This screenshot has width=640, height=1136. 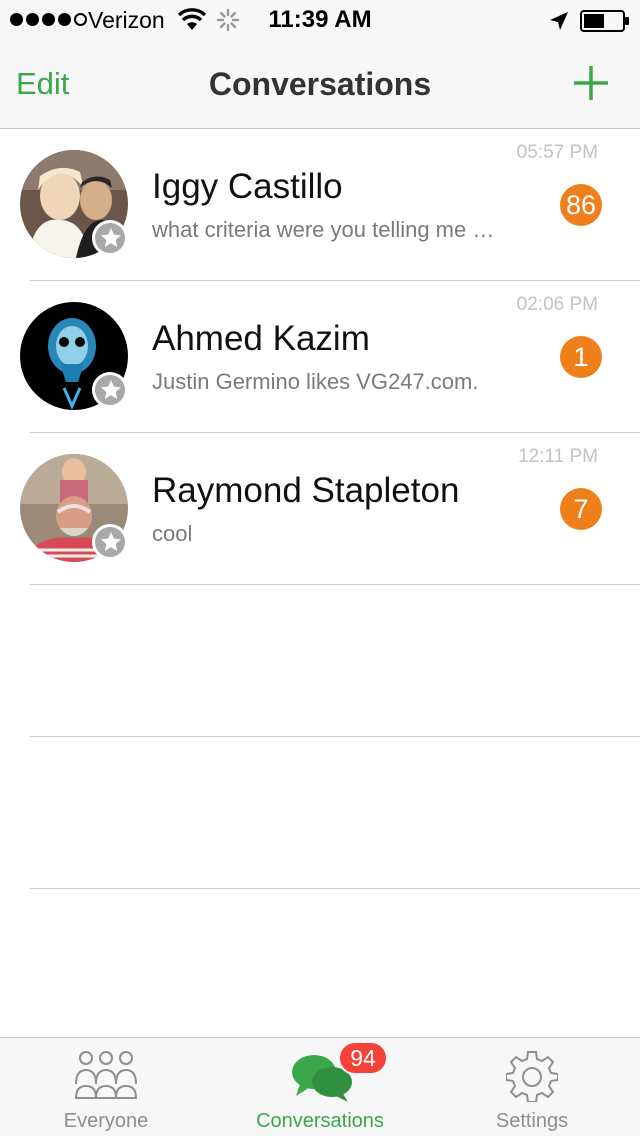 What do you see at coordinates (532, 1076) in the screenshot?
I see `gear-icon` at bounding box center [532, 1076].